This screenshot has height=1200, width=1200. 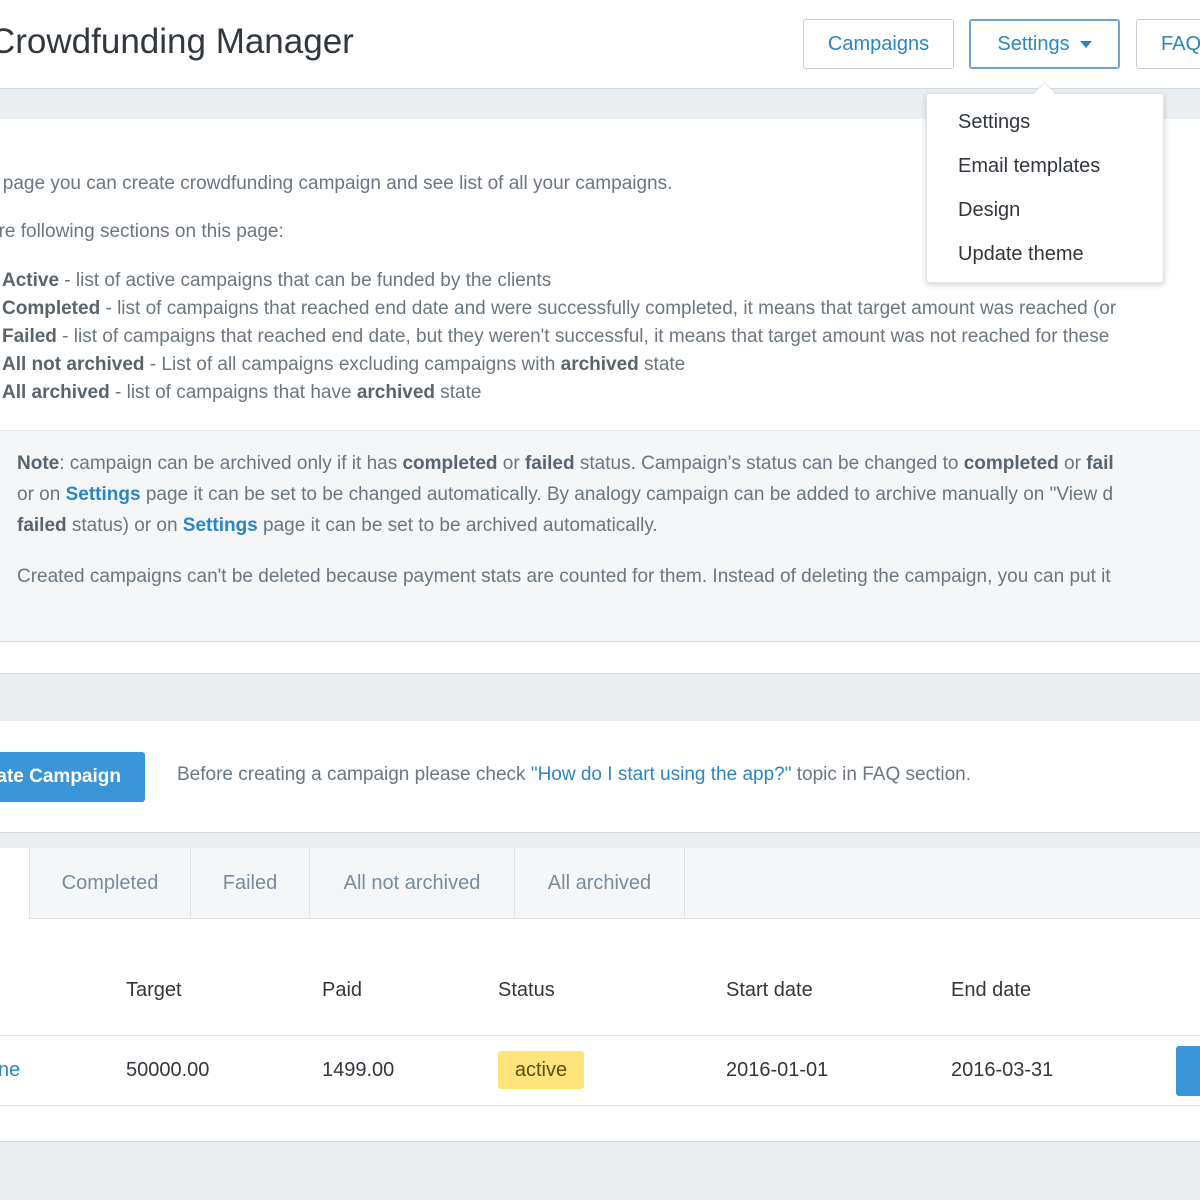 What do you see at coordinates (168, 1070) in the screenshot?
I see `cell-target: 50000.00` at bounding box center [168, 1070].